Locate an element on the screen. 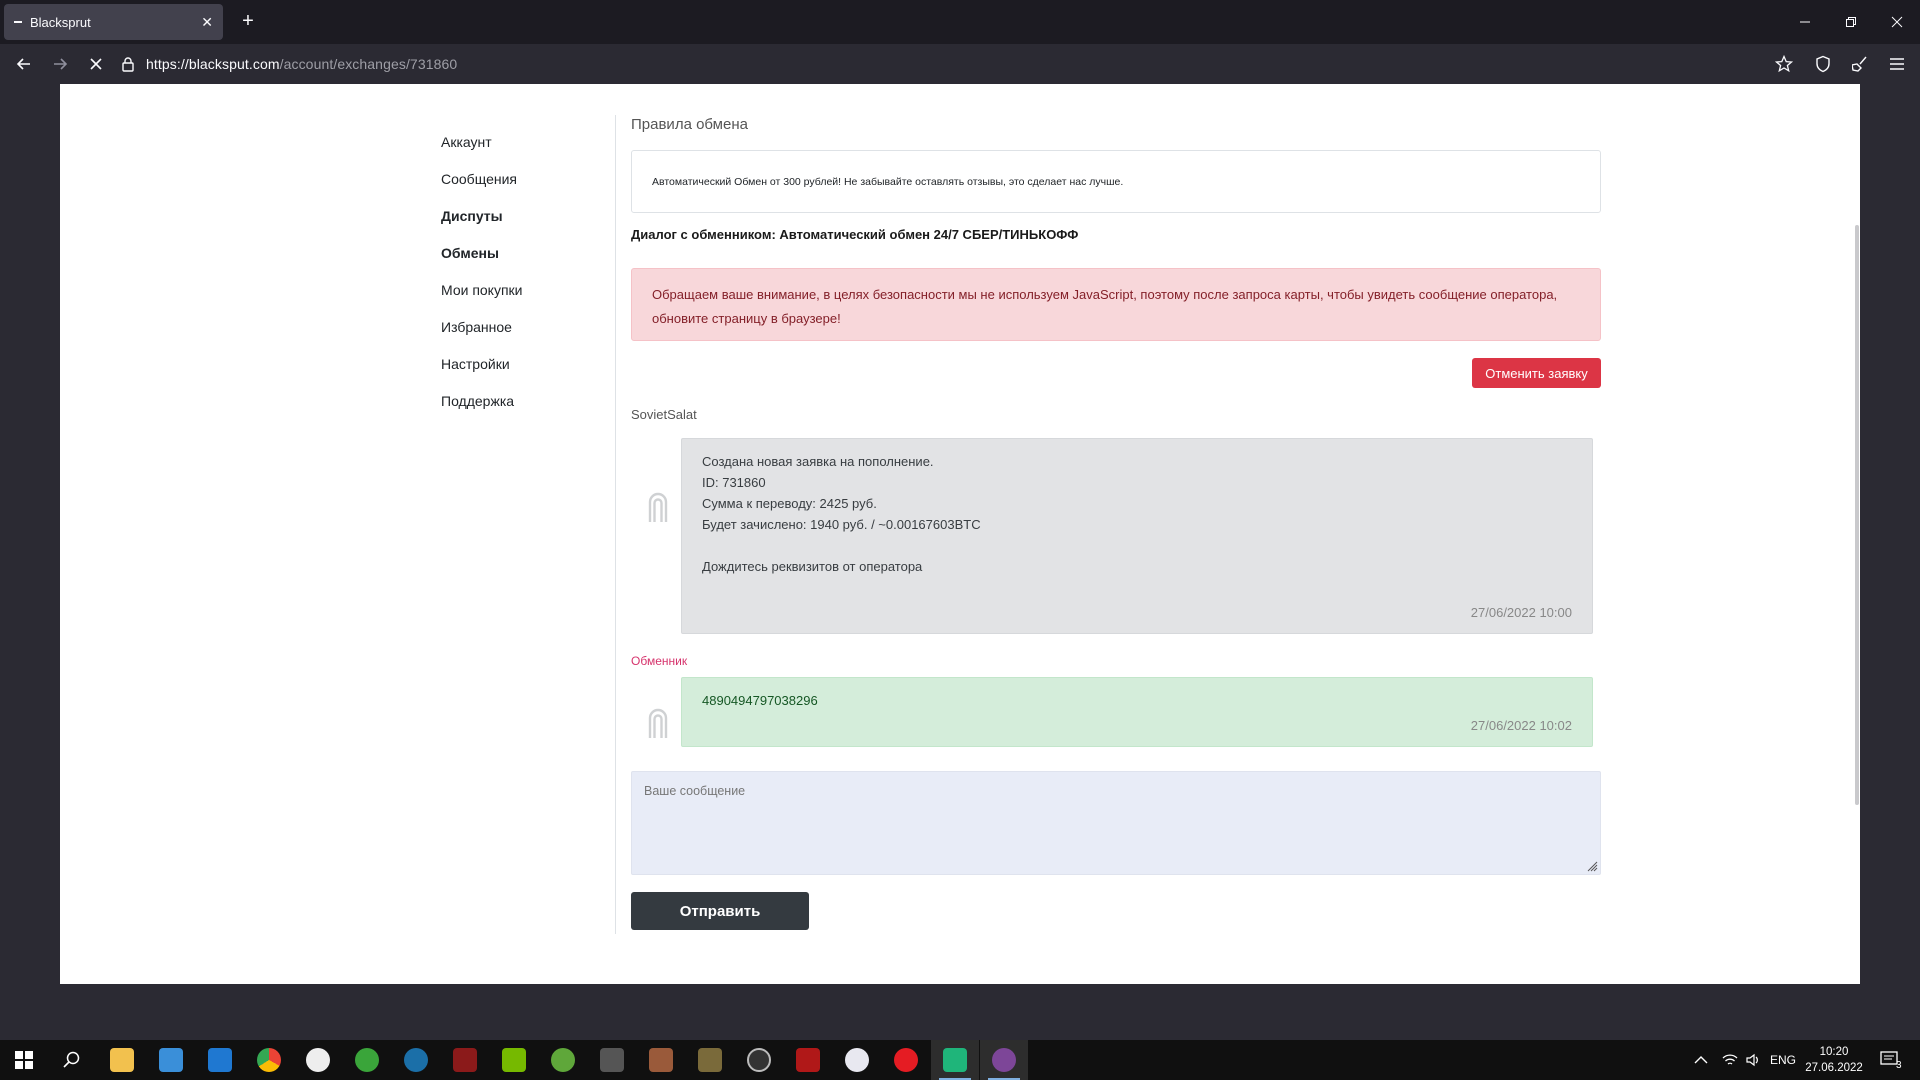 This screenshot has height=1080, width=1920. taskbar-tor-browser is located at coordinates (1004, 1060).